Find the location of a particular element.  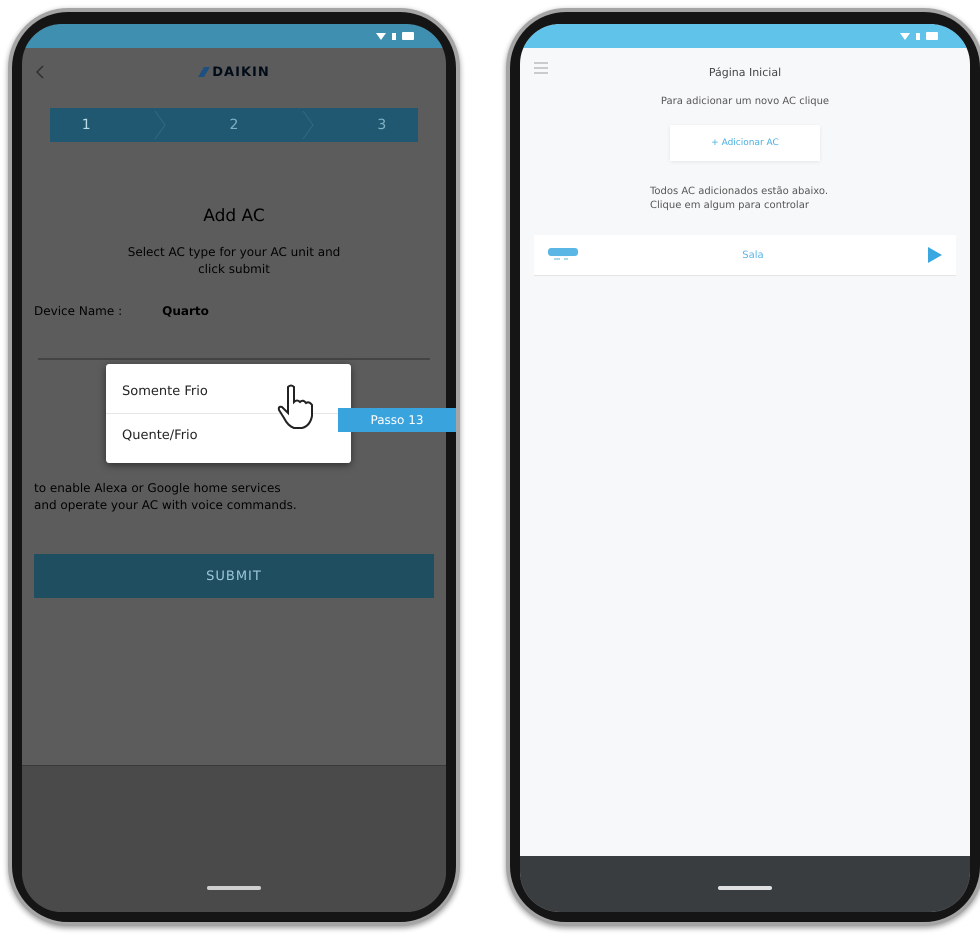

device-name: Sala is located at coordinates (753, 255).